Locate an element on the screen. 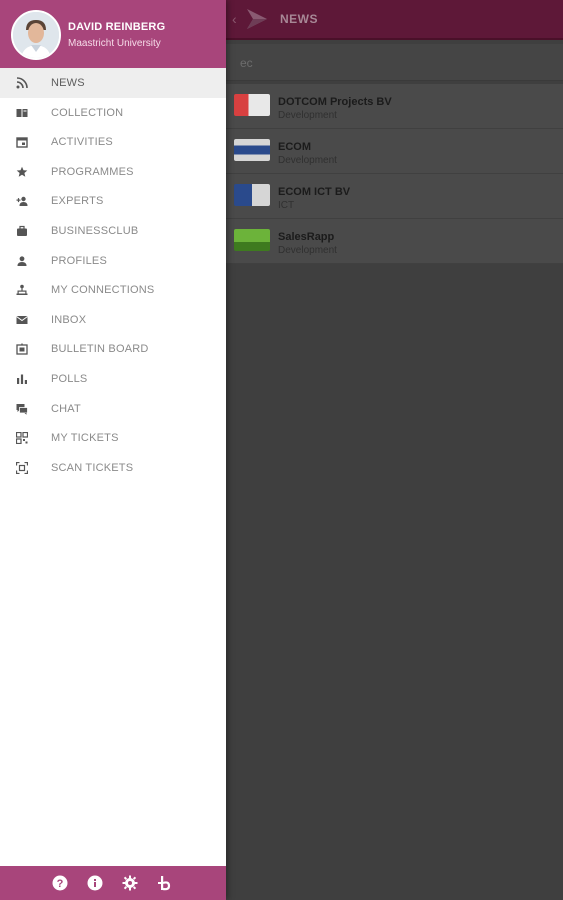  settings-icon is located at coordinates (130, 883).